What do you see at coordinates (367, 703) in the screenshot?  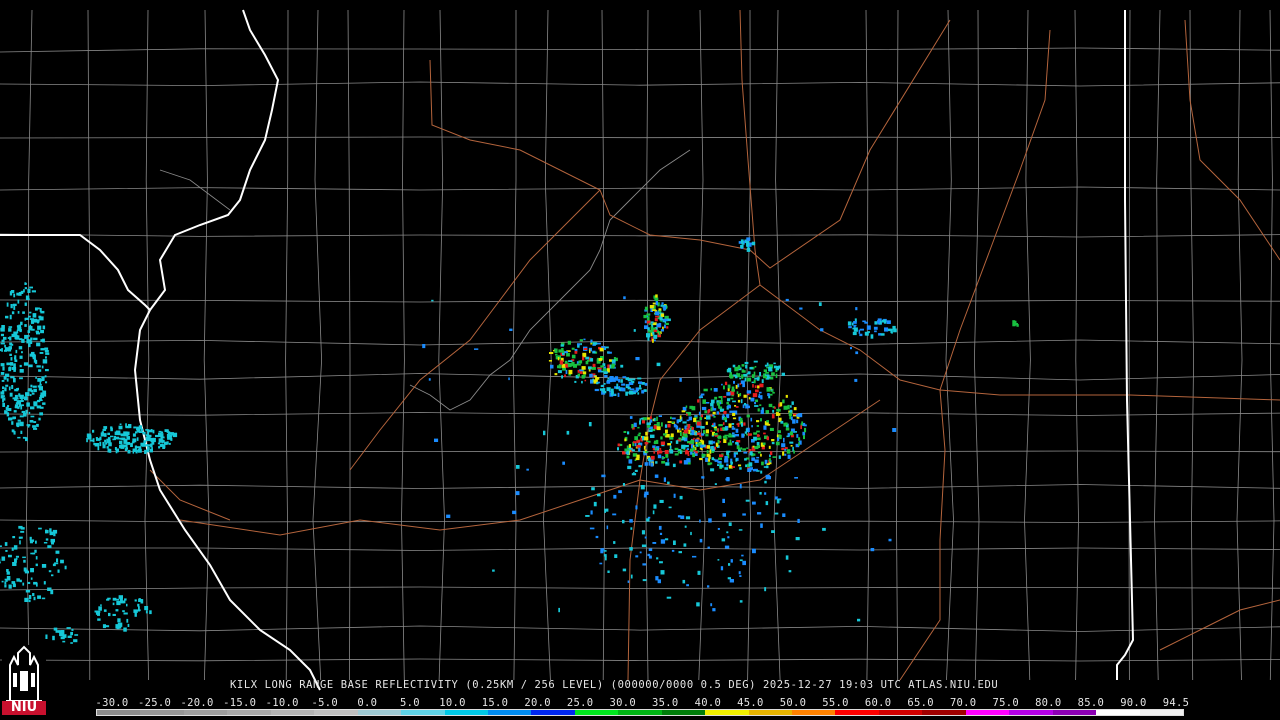 I see `colorbar-label: 0.0` at bounding box center [367, 703].